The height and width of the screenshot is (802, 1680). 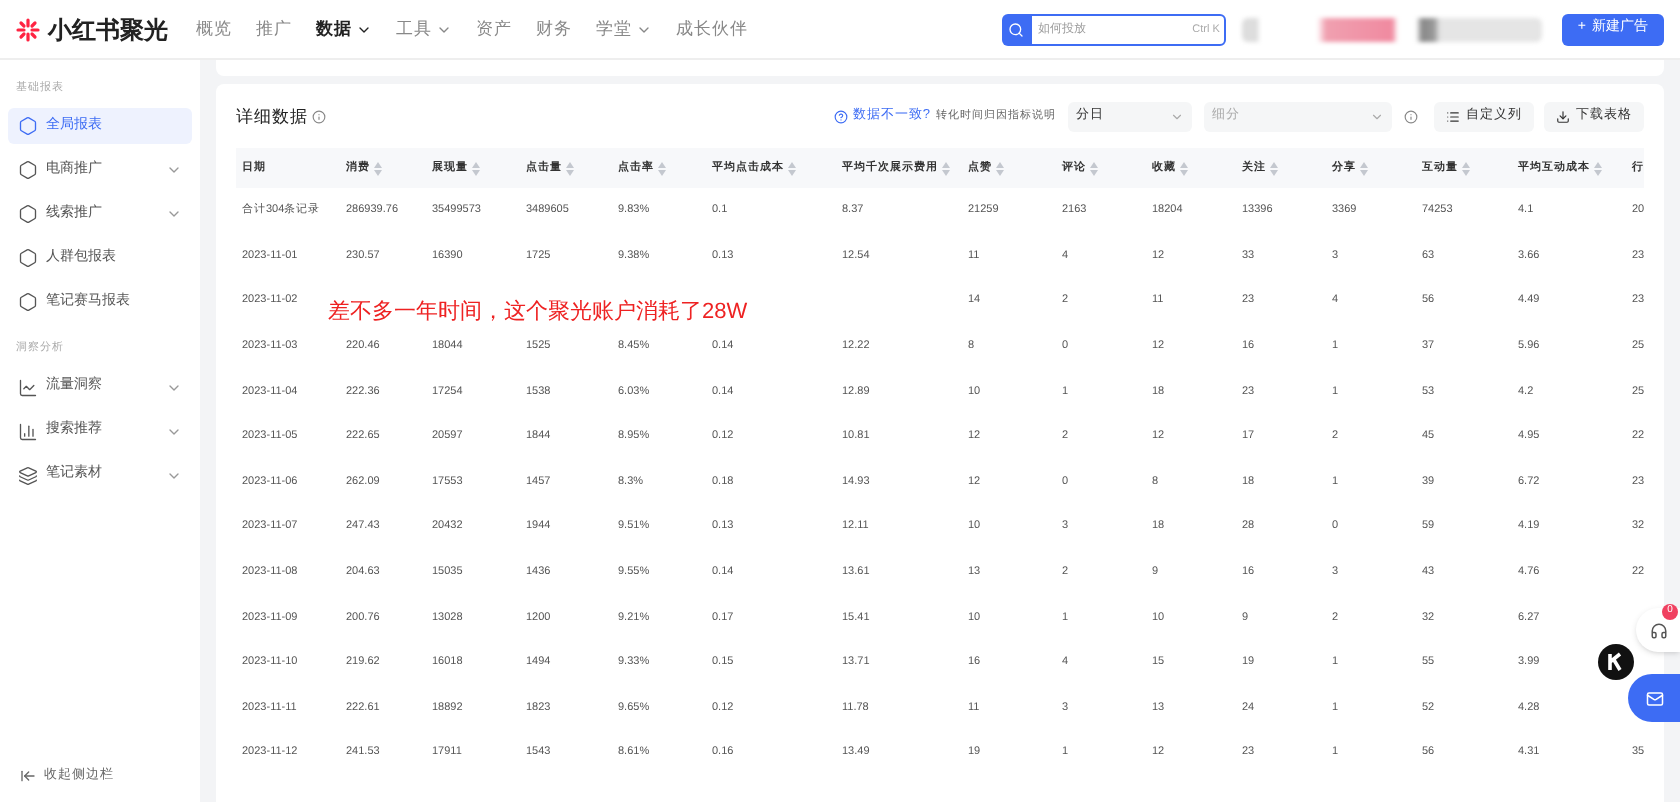 What do you see at coordinates (274, 29) in the screenshot?
I see `nav-tab: 推广` at bounding box center [274, 29].